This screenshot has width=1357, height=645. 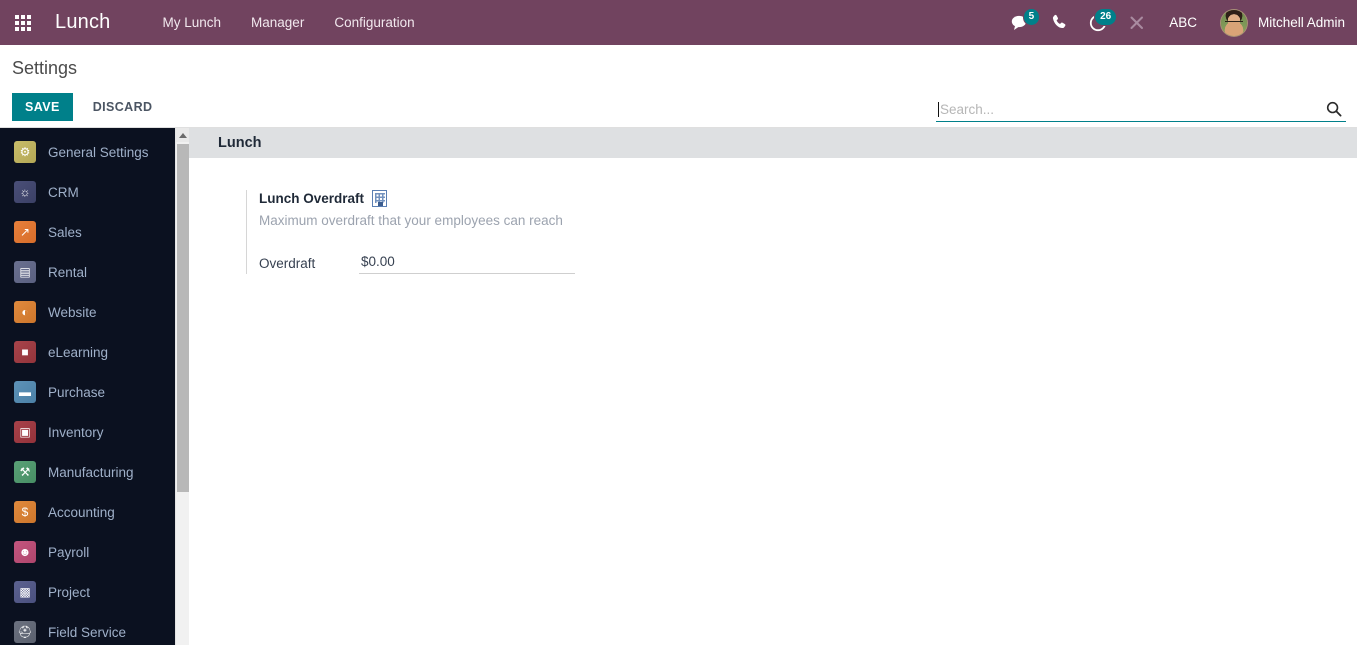 What do you see at coordinates (422, 198) in the screenshot?
I see `setting-title-row: Lunch Overdraft` at bounding box center [422, 198].